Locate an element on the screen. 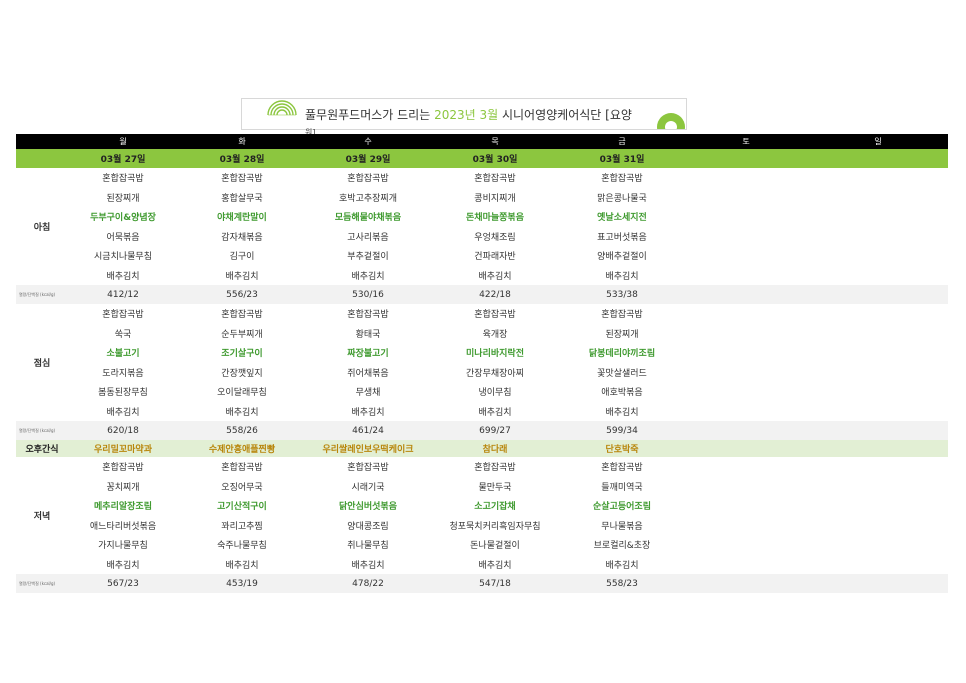 The width and height of the screenshot is (966, 683). menu-item-cell: 간장깻잎지 is located at coordinates (242, 373).